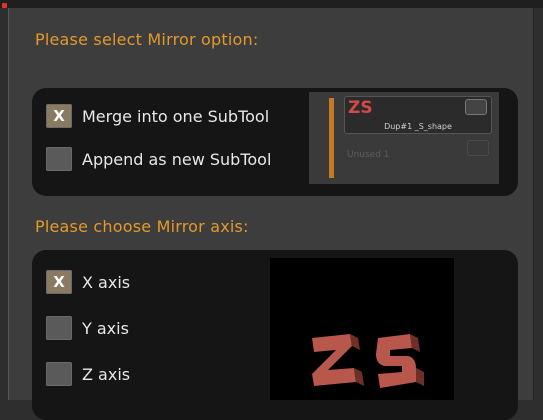 This screenshot has height=420, width=543. I want to click on visibility-icon, so click(476, 107).